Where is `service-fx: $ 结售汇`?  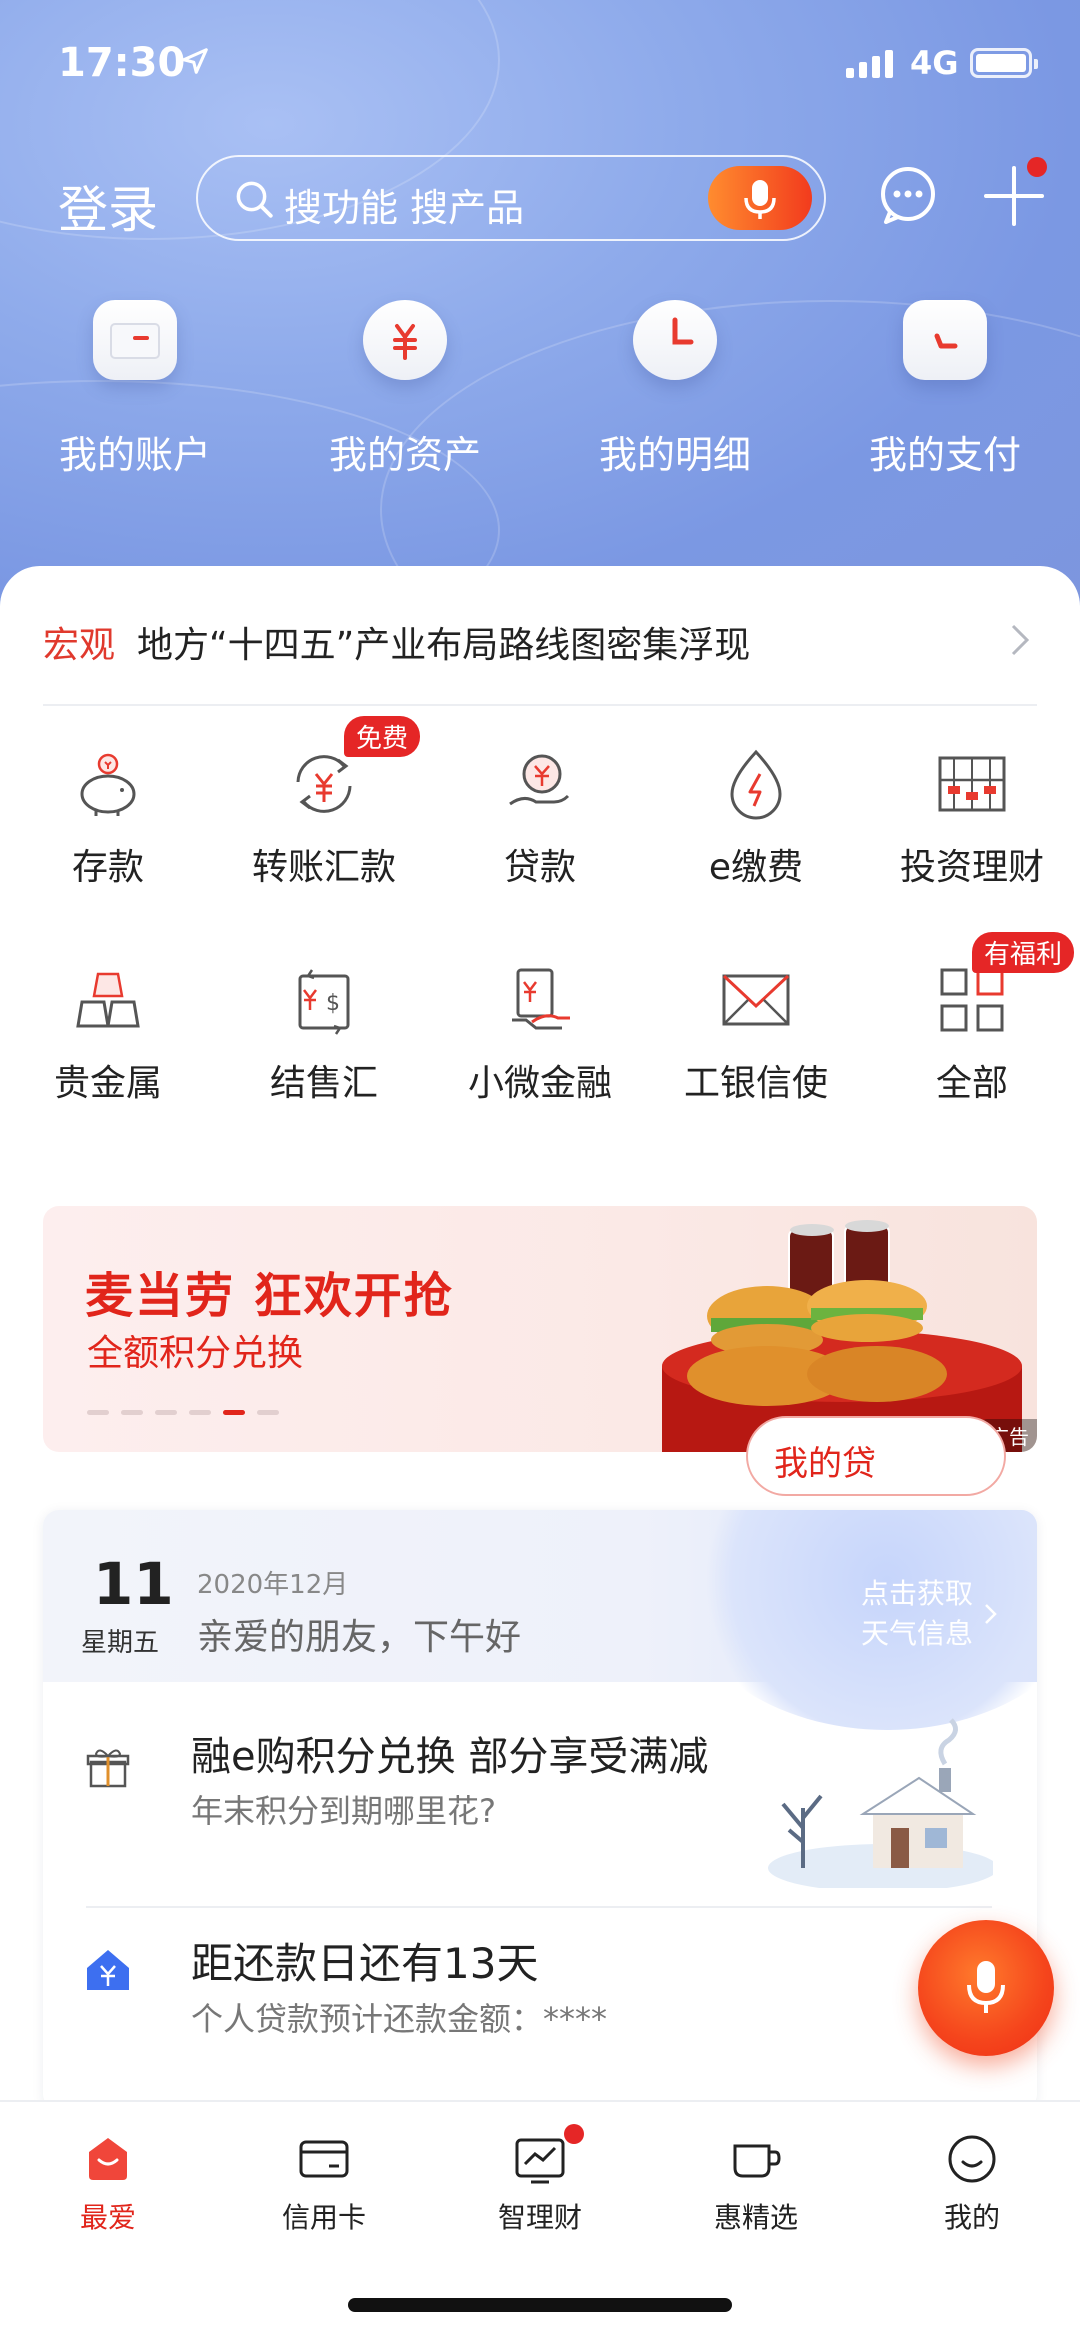
service-fx: $ 结售汇 is located at coordinates (324, 1070).